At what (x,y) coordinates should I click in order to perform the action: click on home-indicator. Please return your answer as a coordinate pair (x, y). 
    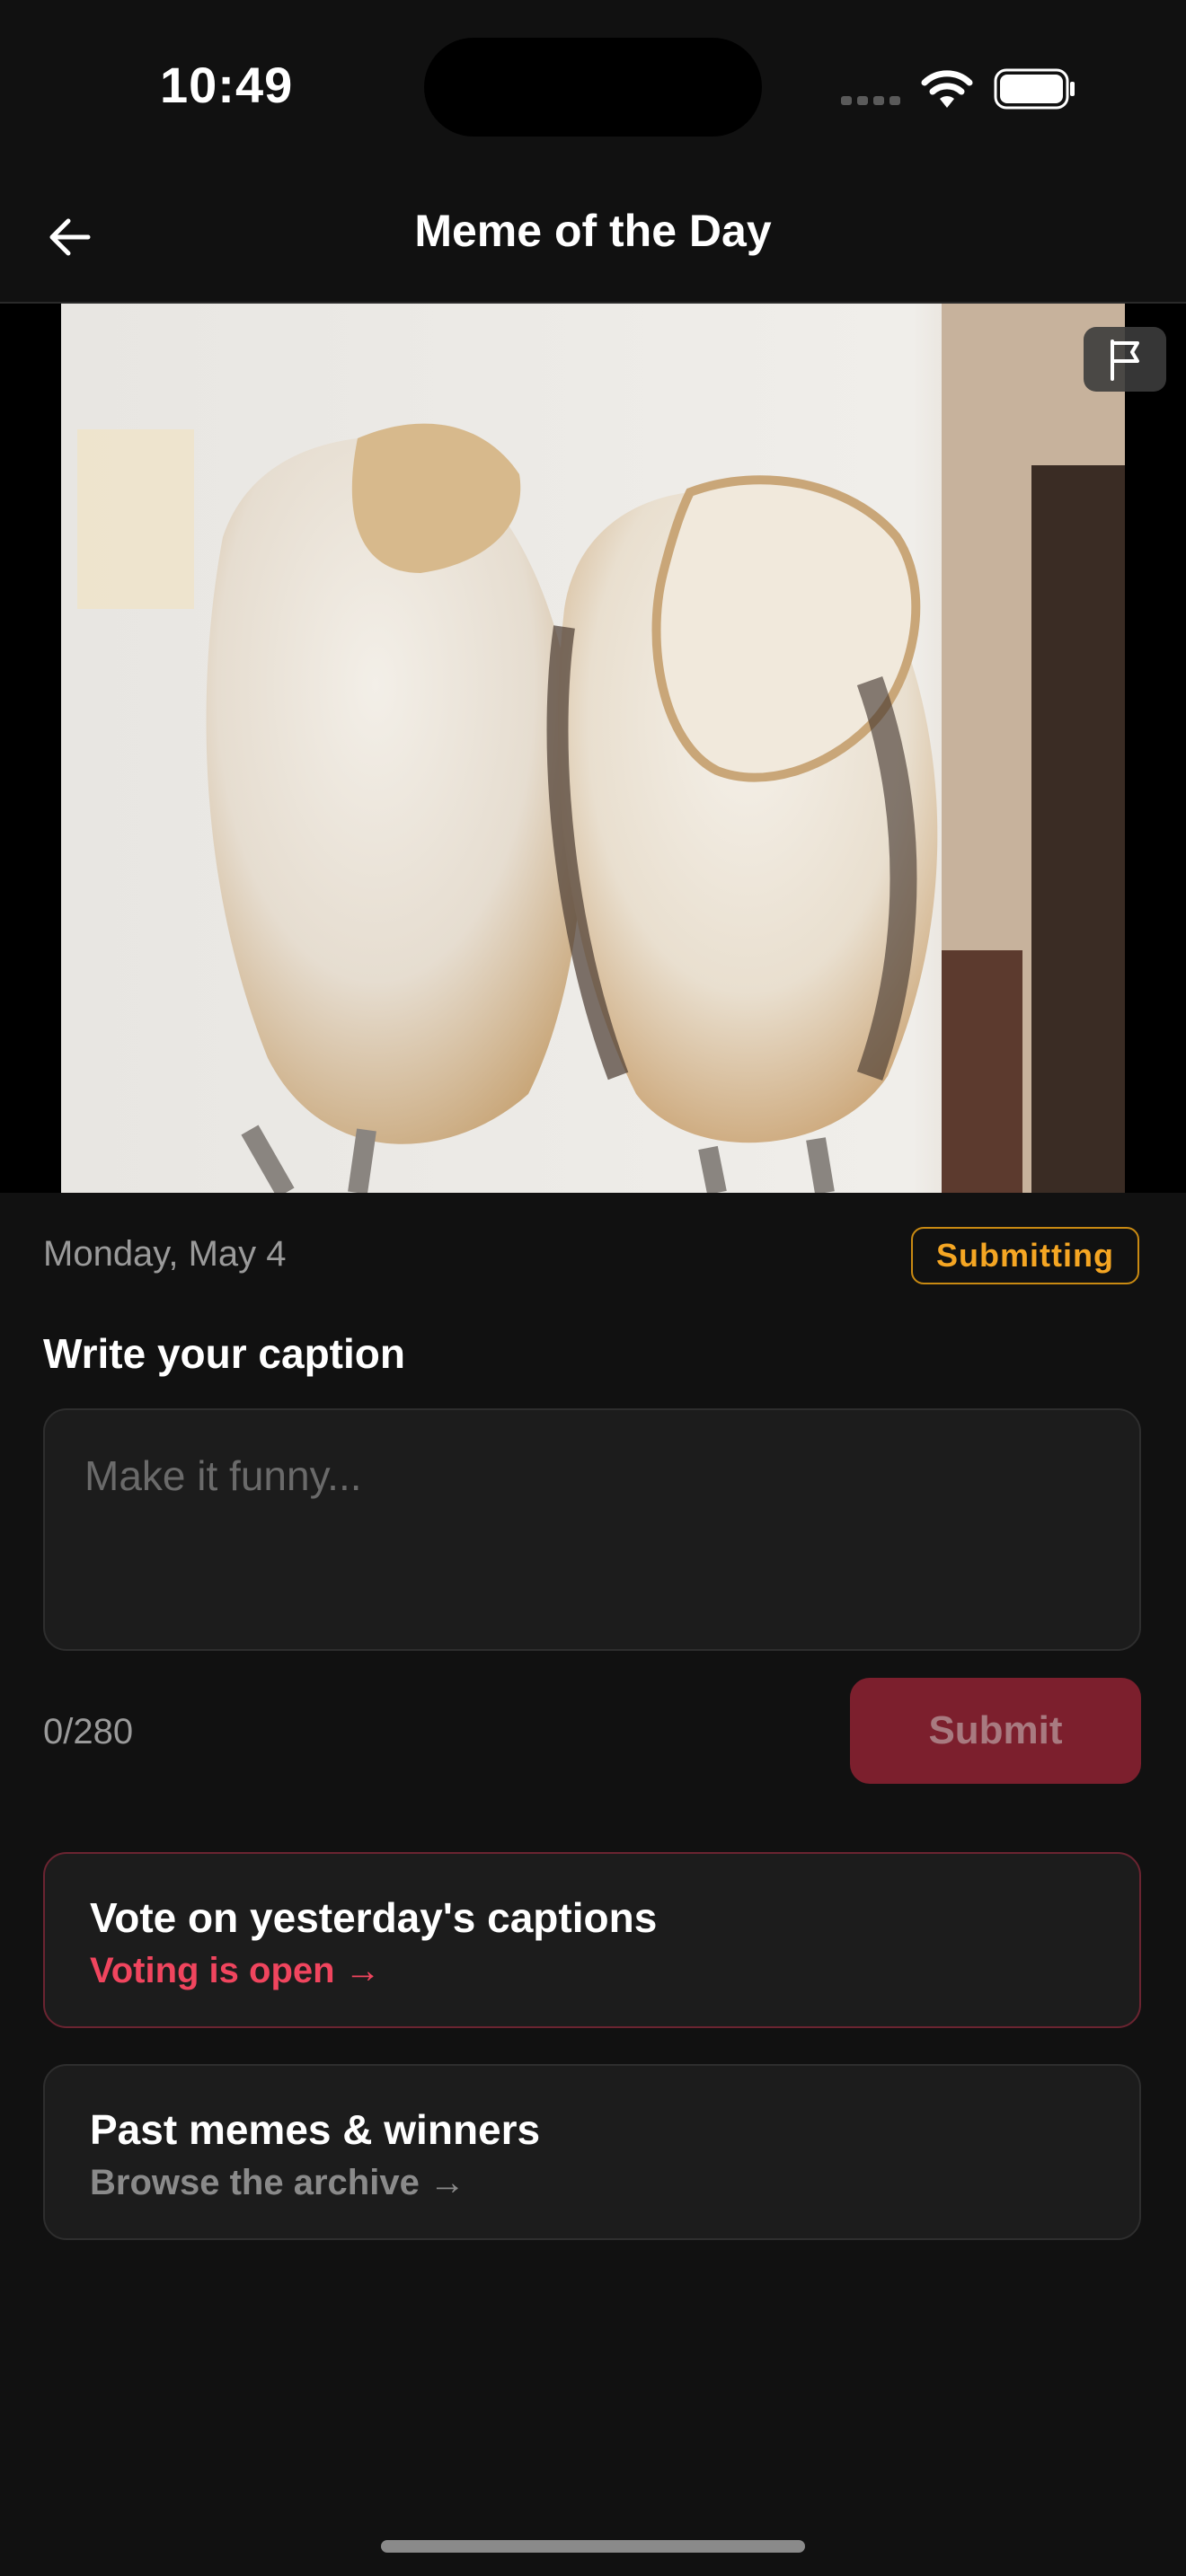
    Looking at the image, I should click on (593, 2546).